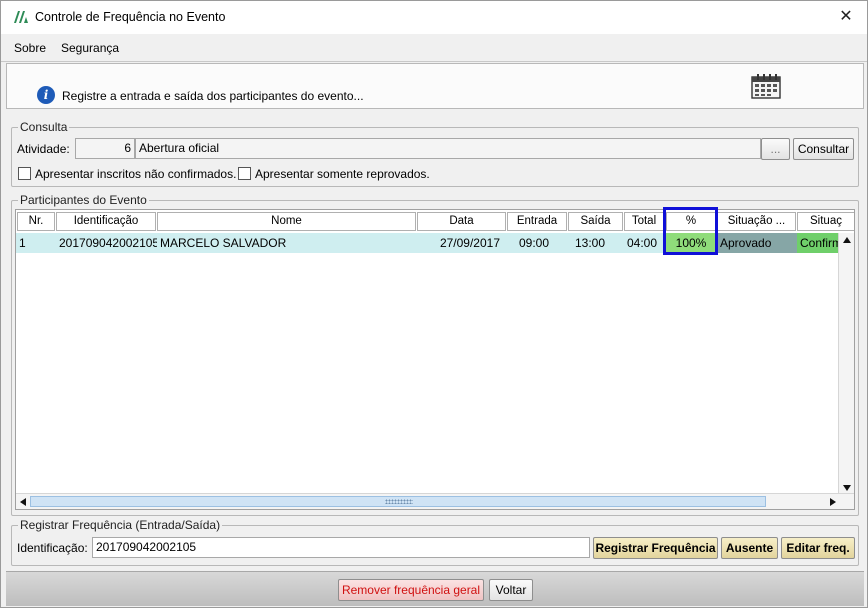 Image resolution: width=868 pixels, height=608 pixels. I want to click on scroll-grip-icon, so click(399, 501).